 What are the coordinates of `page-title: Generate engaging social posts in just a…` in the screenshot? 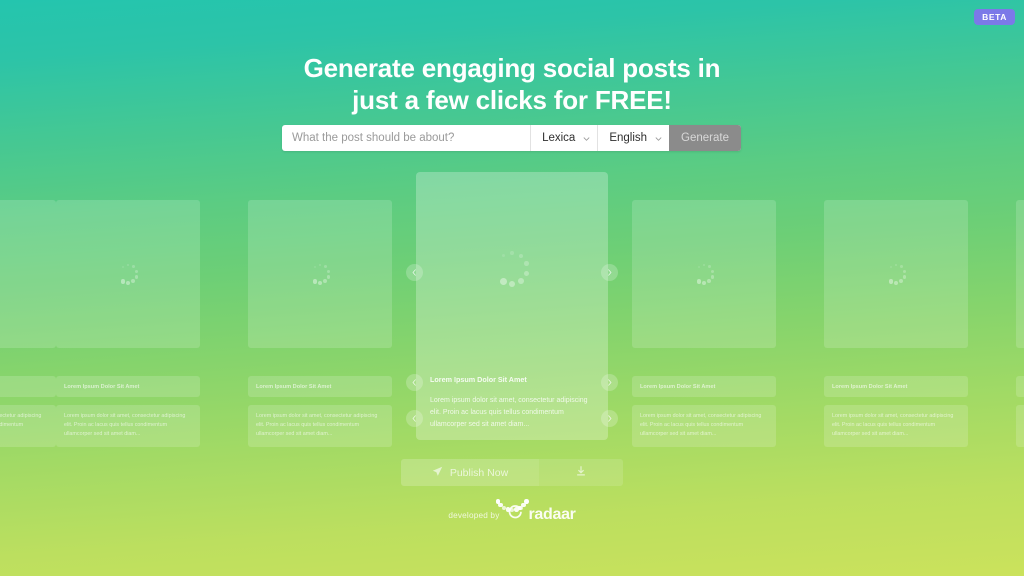 It's located at (512, 85).